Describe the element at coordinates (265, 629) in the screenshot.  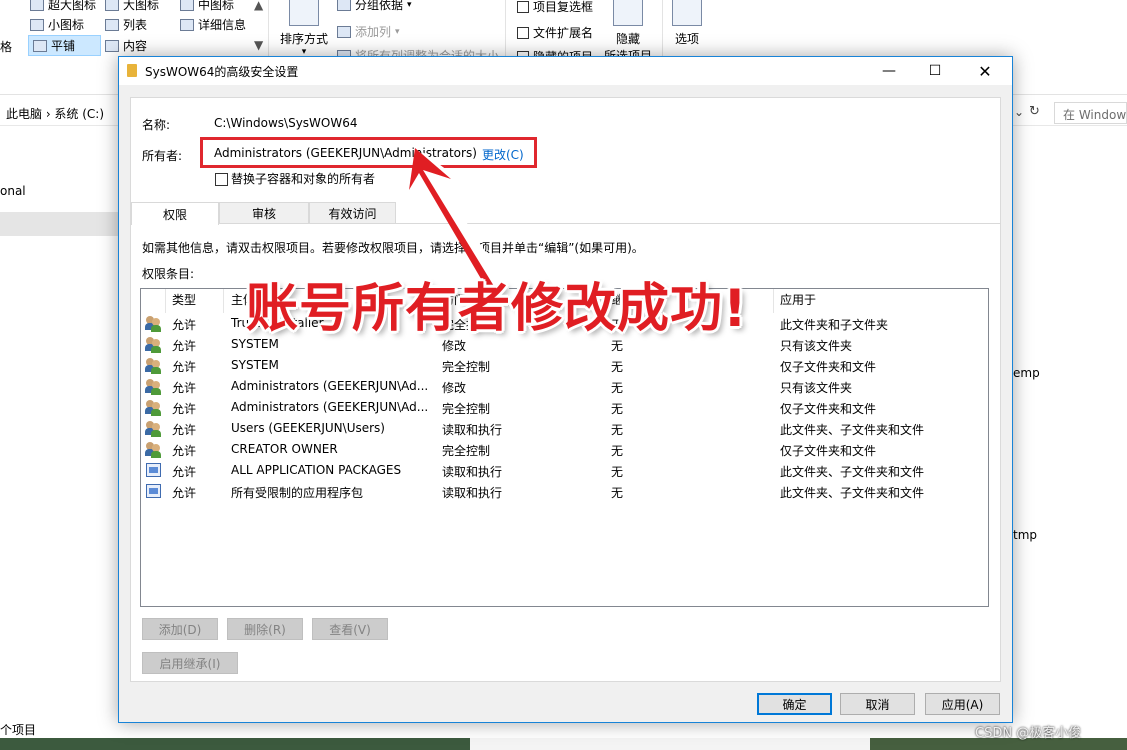
I see `remove-button: 删除(R)` at that location.